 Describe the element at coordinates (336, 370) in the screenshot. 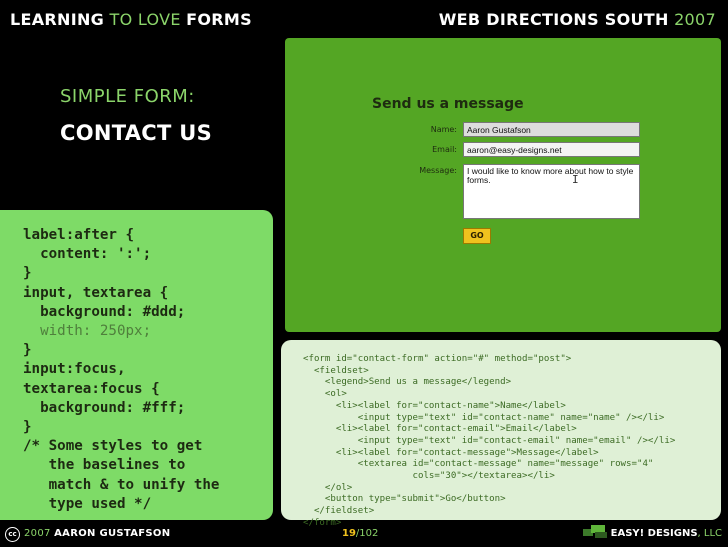

I see `html-code-line: <fieldset>` at that location.